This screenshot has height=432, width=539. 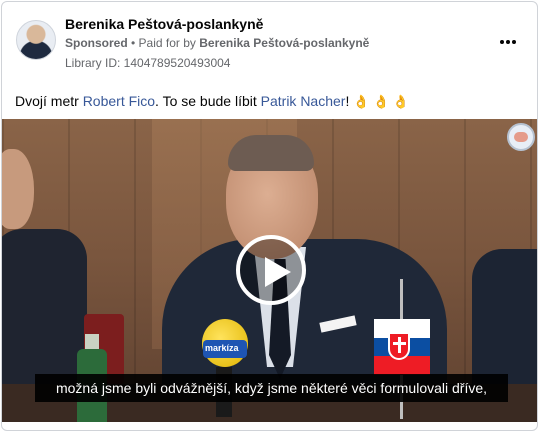 What do you see at coordinates (399, 346) in the screenshot?
I see `coat-of-arms-icon` at bounding box center [399, 346].